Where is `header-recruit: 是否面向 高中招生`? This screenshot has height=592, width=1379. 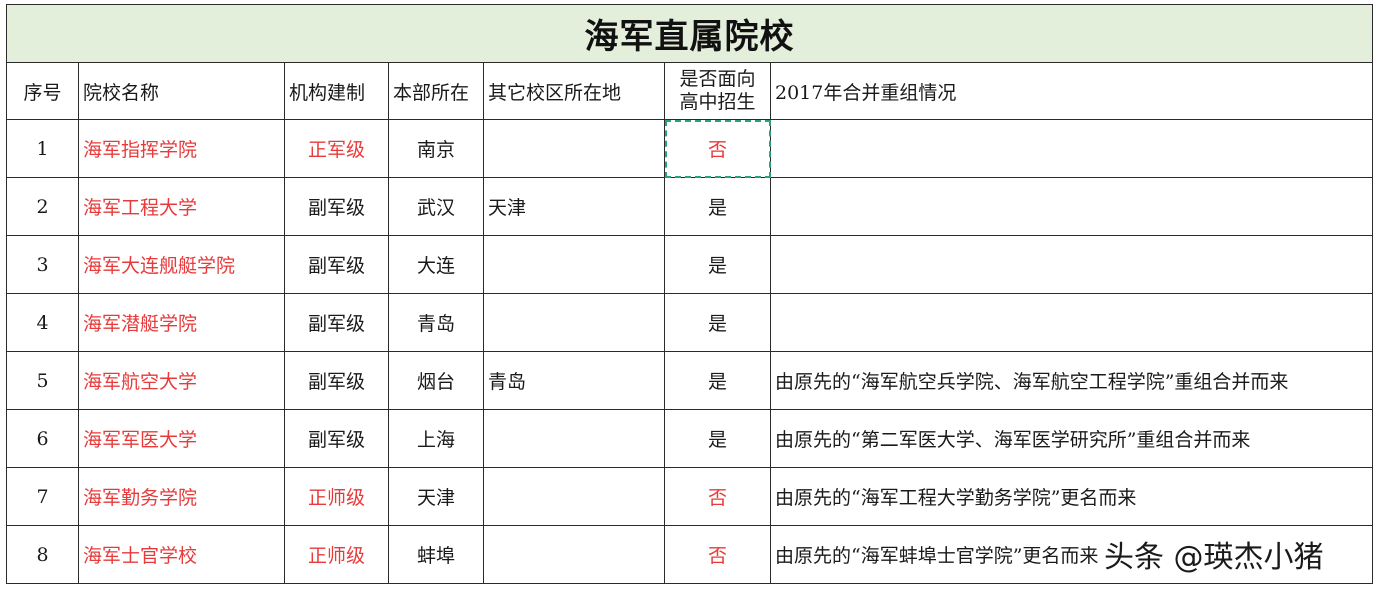 header-recruit: 是否面向 高中招生 is located at coordinates (717, 91).